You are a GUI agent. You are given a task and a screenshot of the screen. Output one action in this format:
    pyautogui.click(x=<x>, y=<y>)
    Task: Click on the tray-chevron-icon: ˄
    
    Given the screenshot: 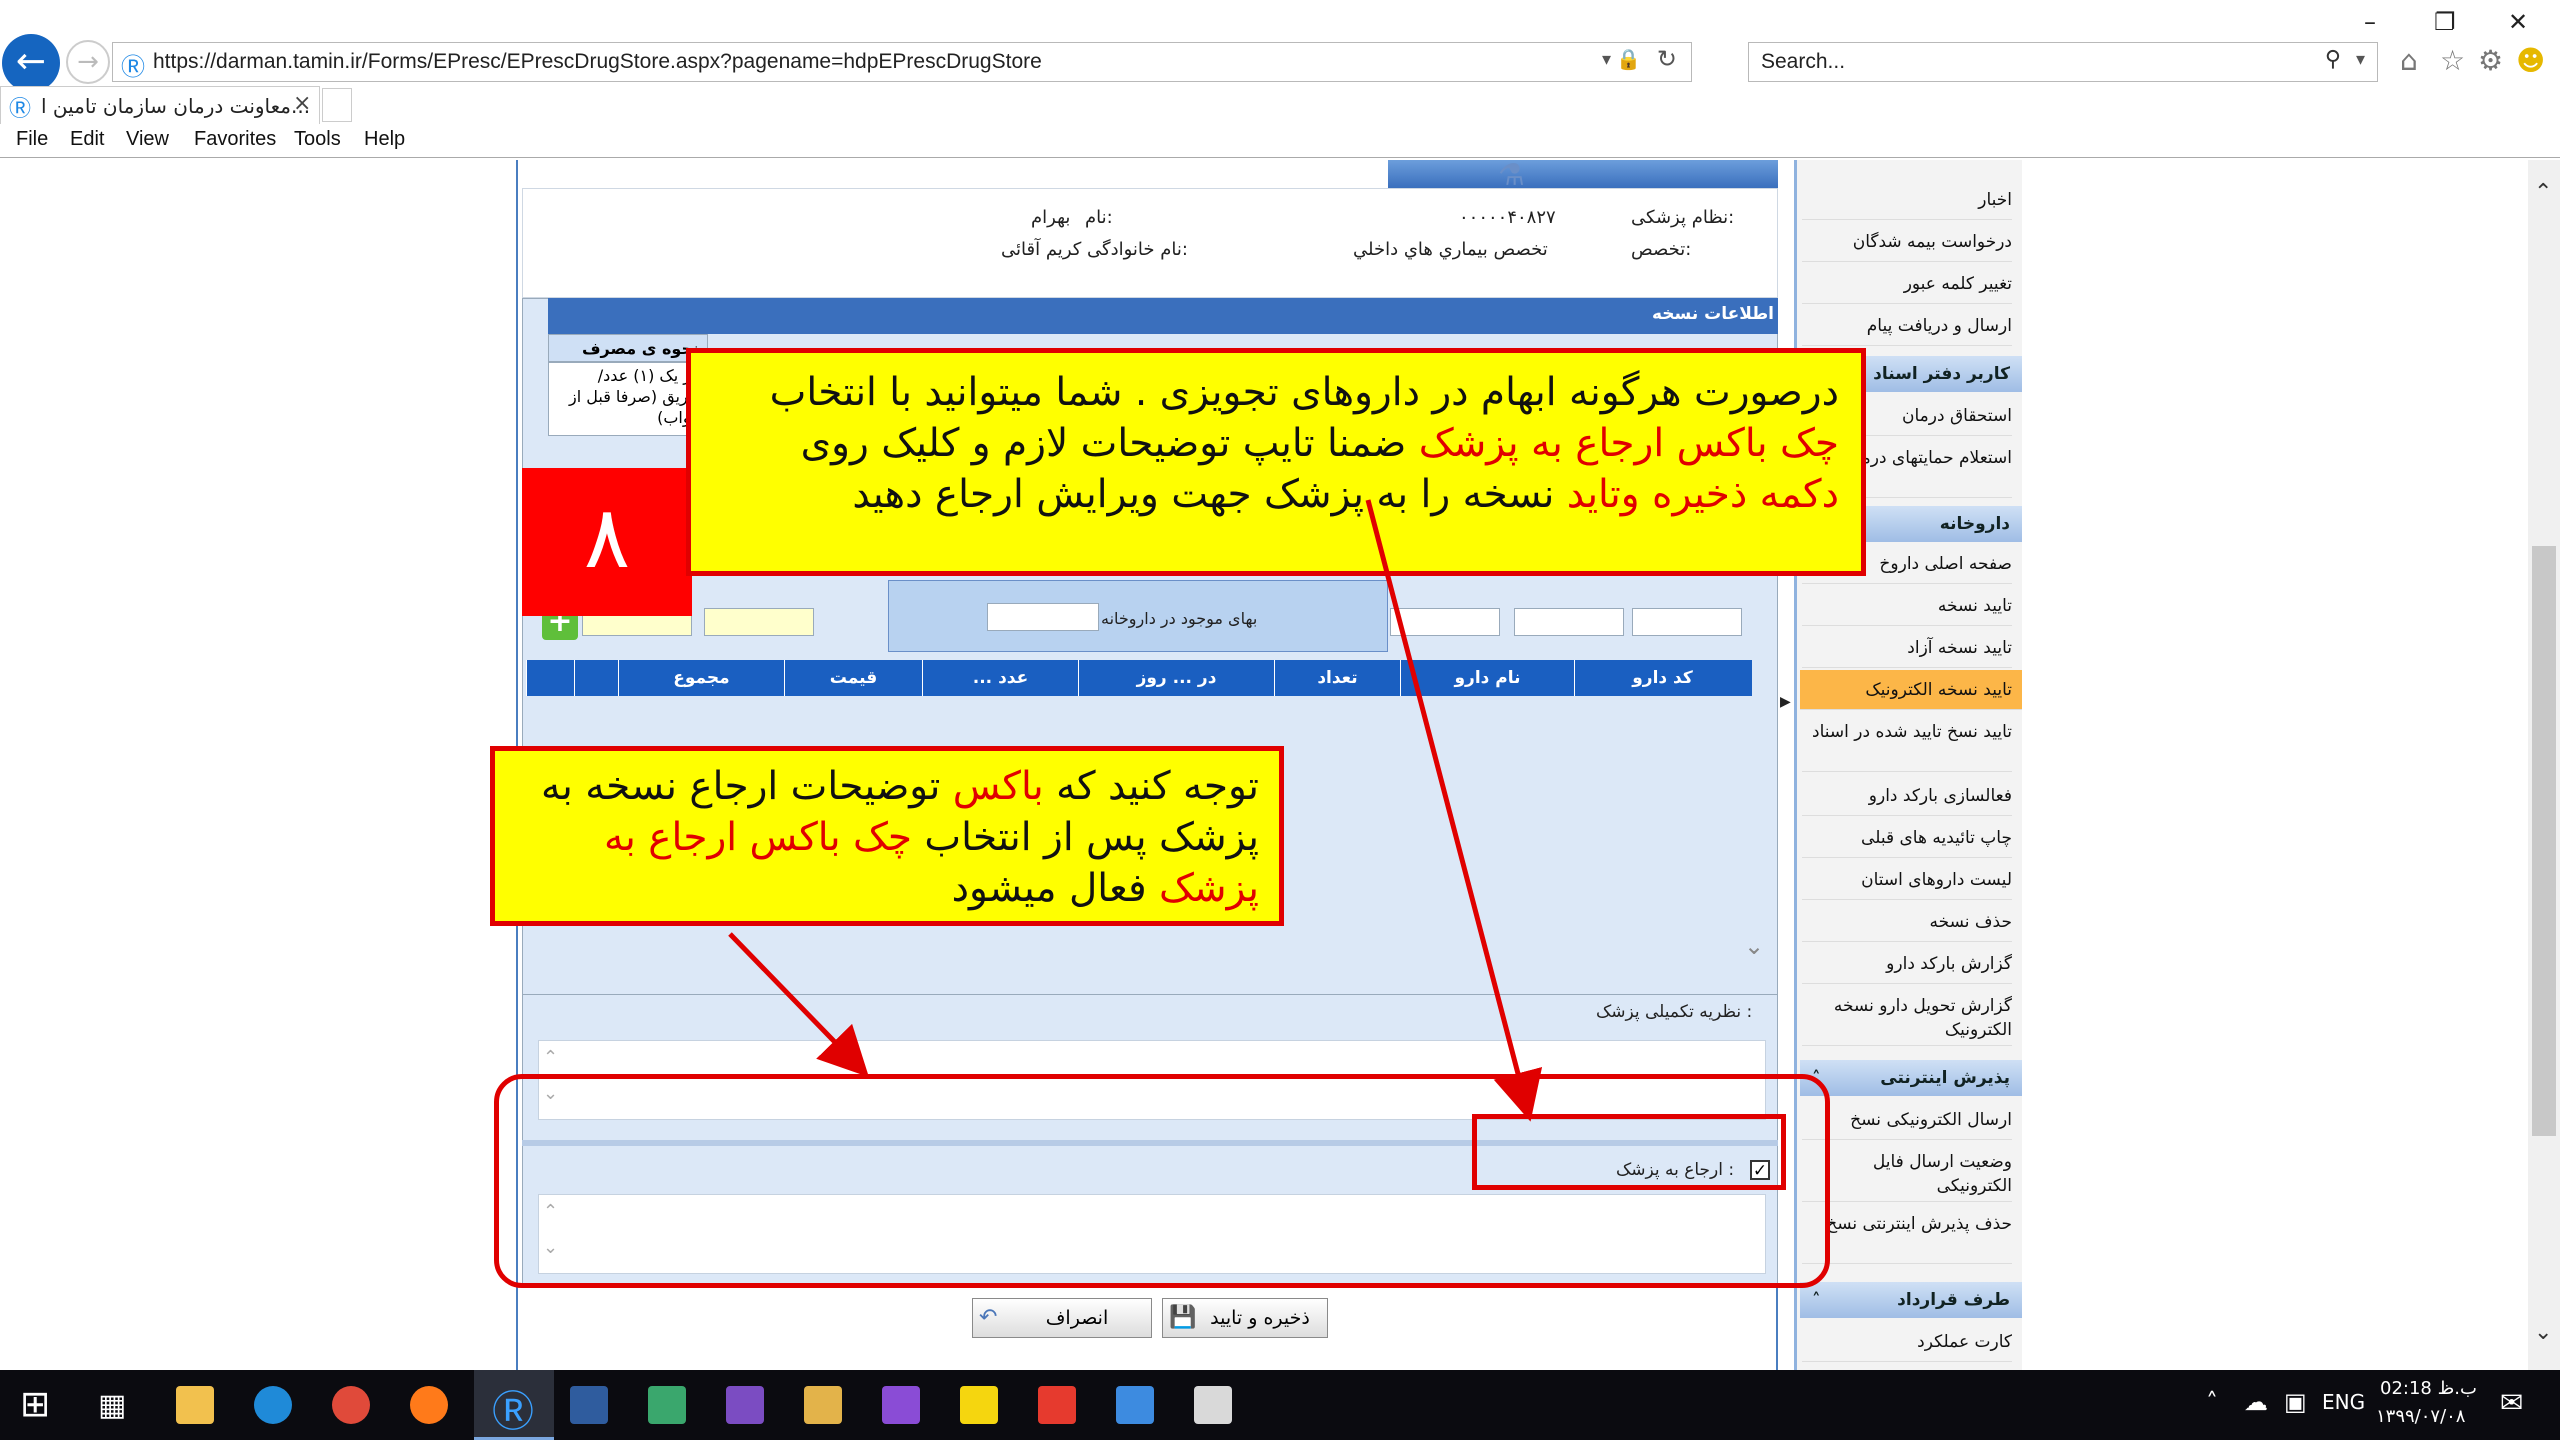 What is the action you would take?
    pyautogui.click(x=2212, y=1402)
    